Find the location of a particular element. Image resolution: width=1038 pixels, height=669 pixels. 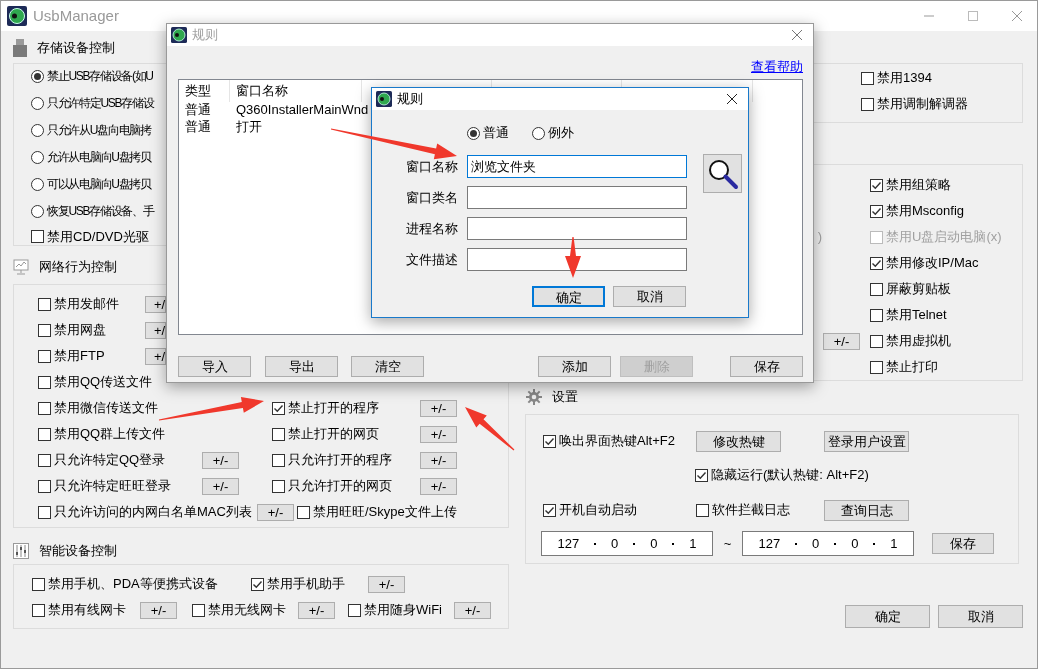

field-label: 窗口名称 is located at coordinates (432, 166).